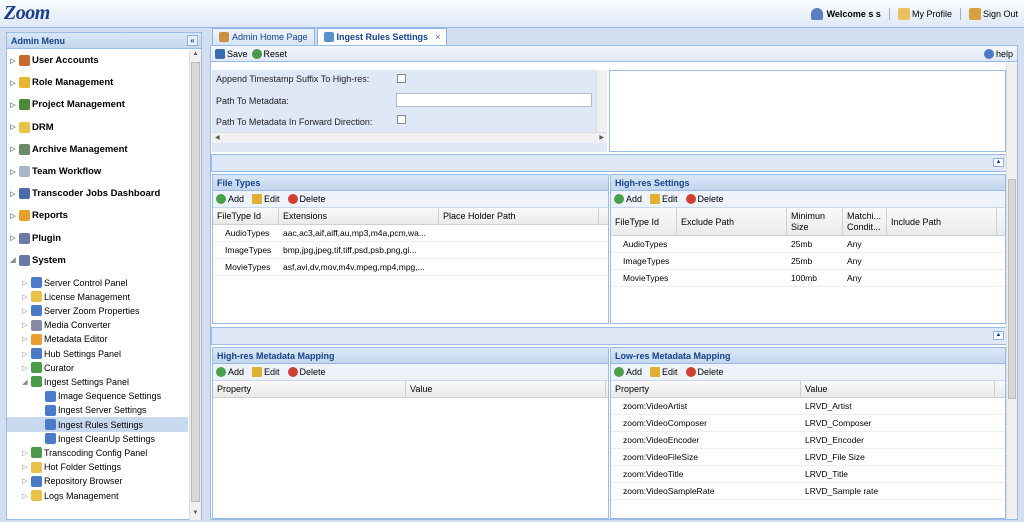 Image resolution: width=1024 pixels, height=522 pixels. Describe the element at coordinates (36, 260) in the screenshot. I see `sidebar-item-system: ◢ System` at that location.